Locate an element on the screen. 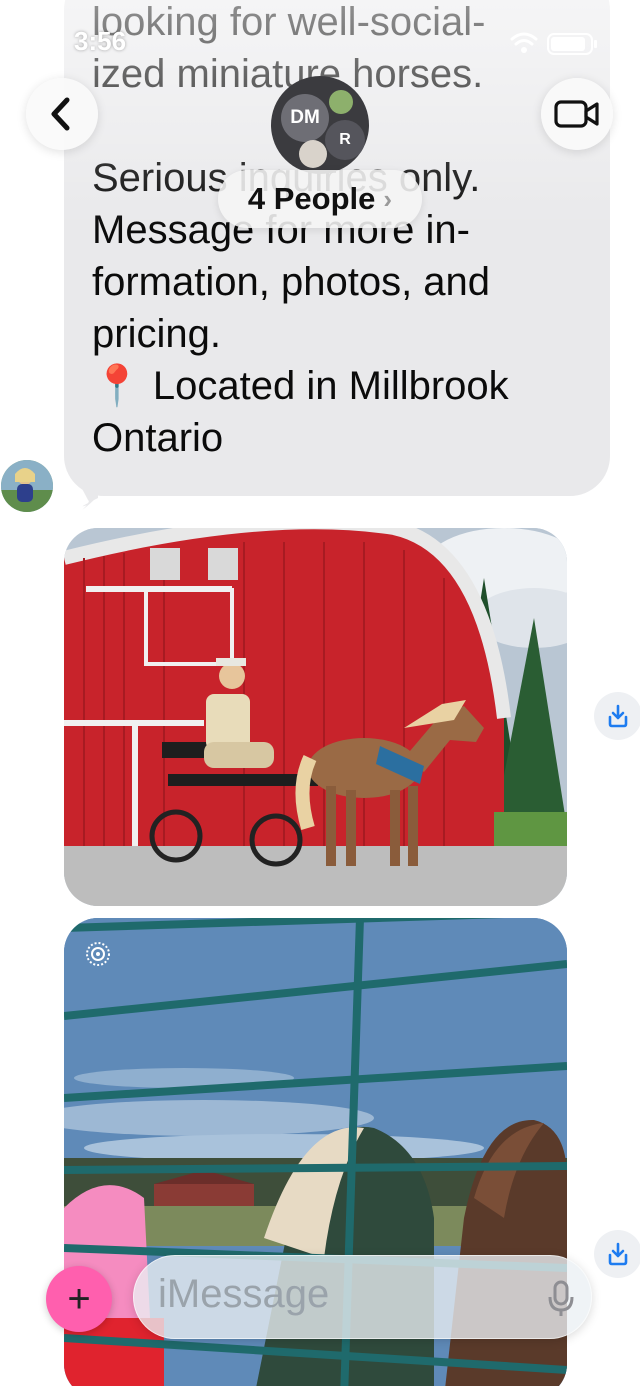  download-button is located at coordinates (617, 716).